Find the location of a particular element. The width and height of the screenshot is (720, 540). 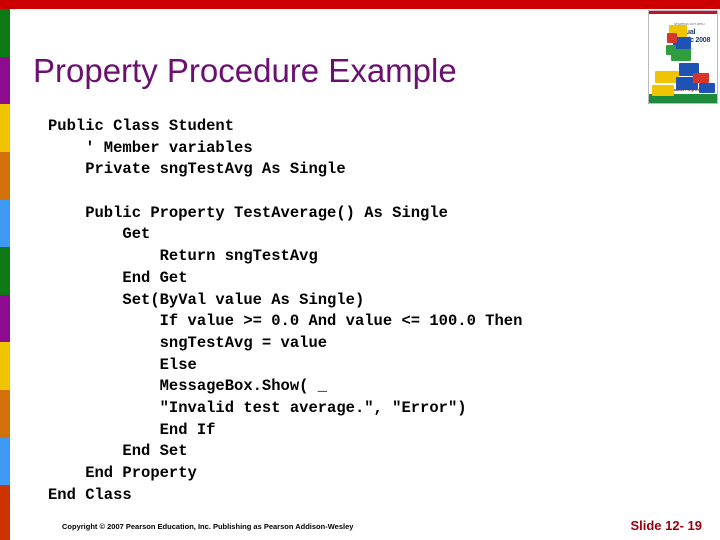

code-line-1: Public Class Student is located at coordinates (141, 126).